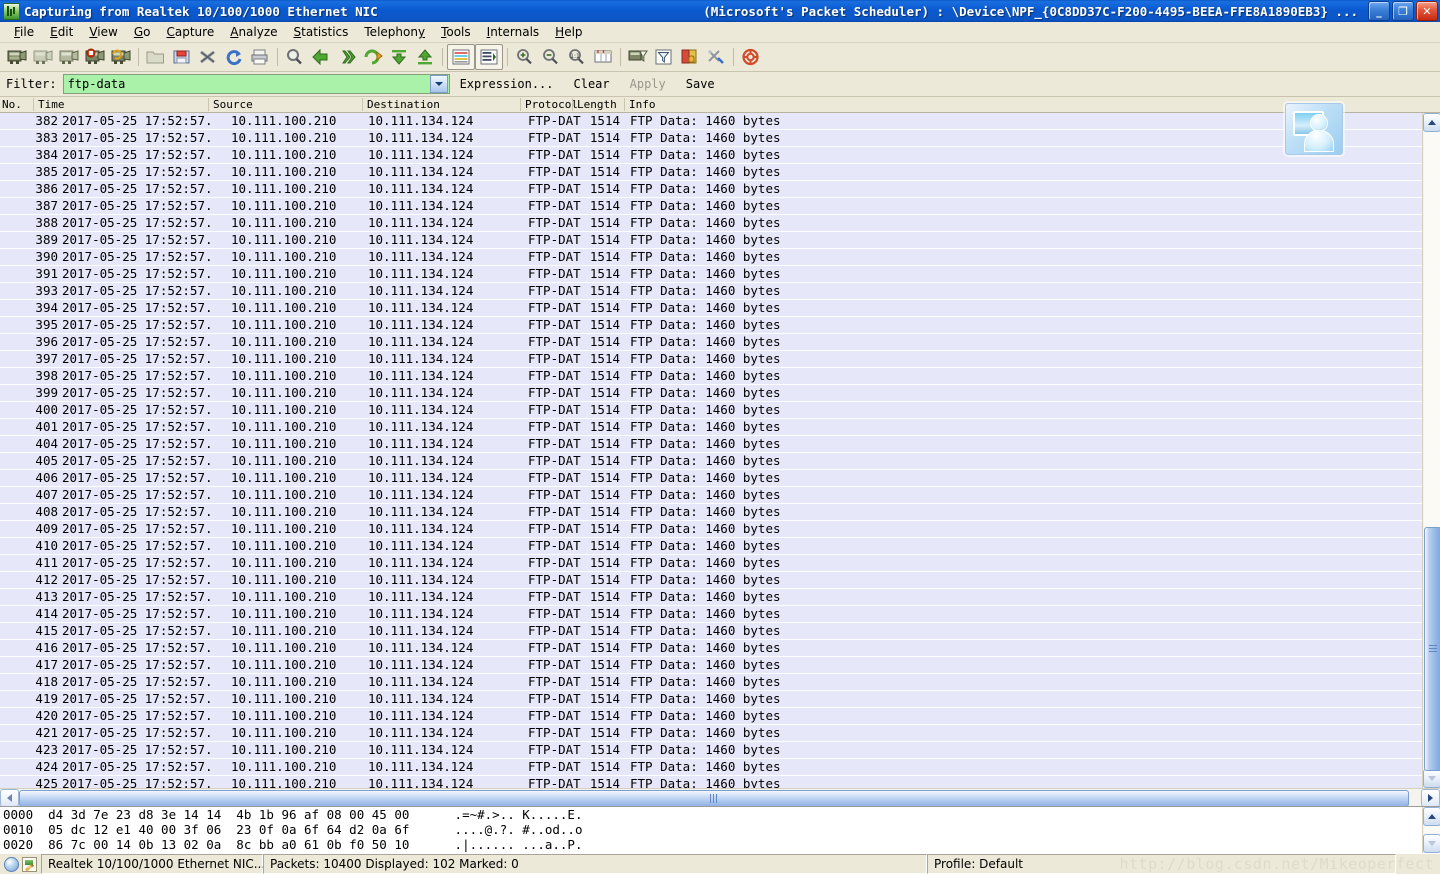 The image size is (1440, 874). Describe the element at coordinates (253, 32) in the screenshot. I see `menu-analyze: Analyze` at that location.